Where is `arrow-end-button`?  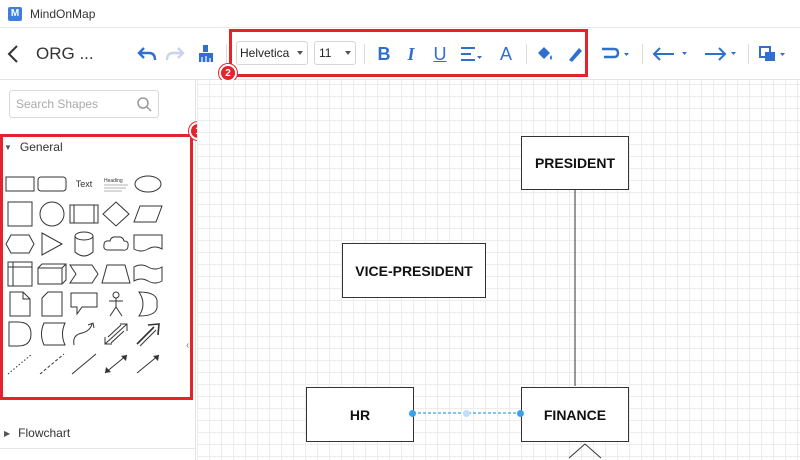
arrow-end-button is located at coordinates (720, 54).